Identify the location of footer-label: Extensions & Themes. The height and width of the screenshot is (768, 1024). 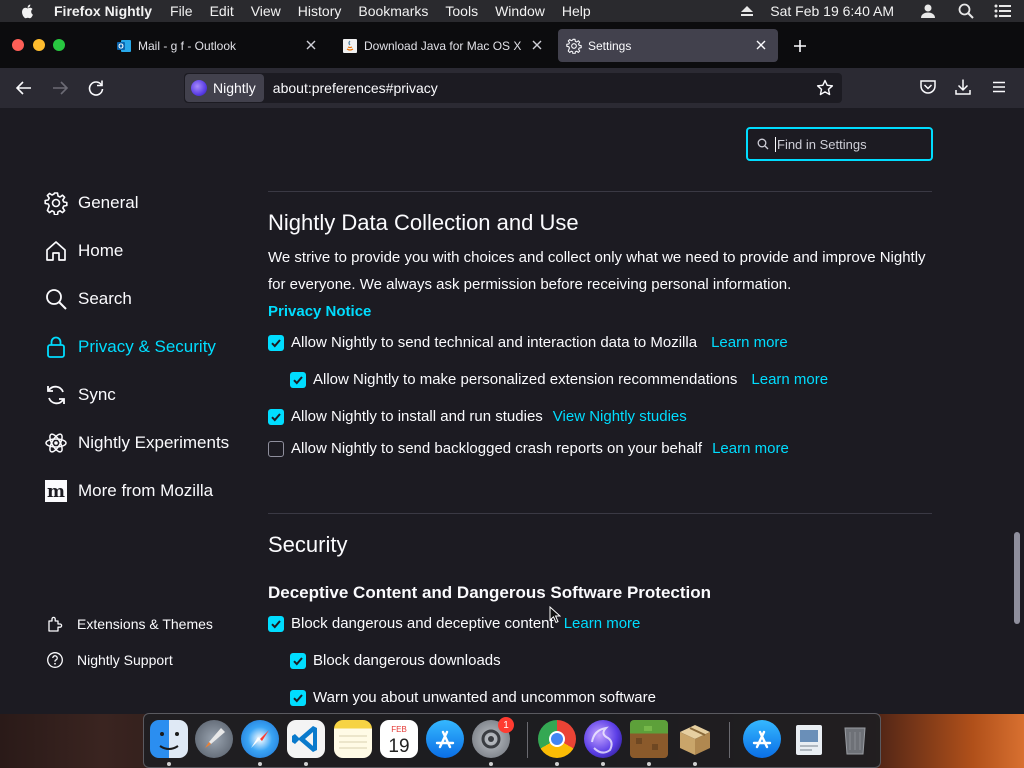
(145, 624).